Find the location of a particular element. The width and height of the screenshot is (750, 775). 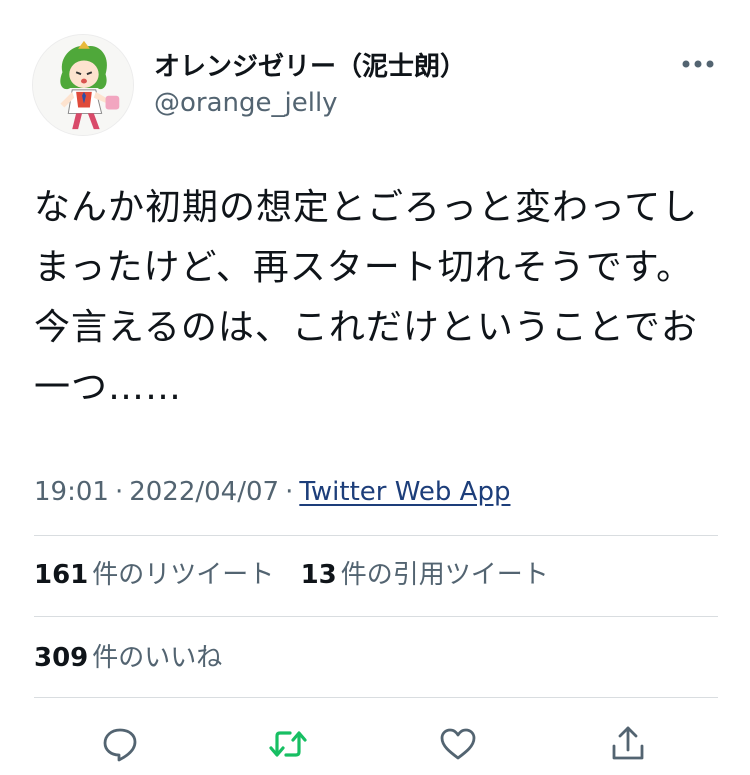

likes-count: 309 is located at coordinates (61, 658).